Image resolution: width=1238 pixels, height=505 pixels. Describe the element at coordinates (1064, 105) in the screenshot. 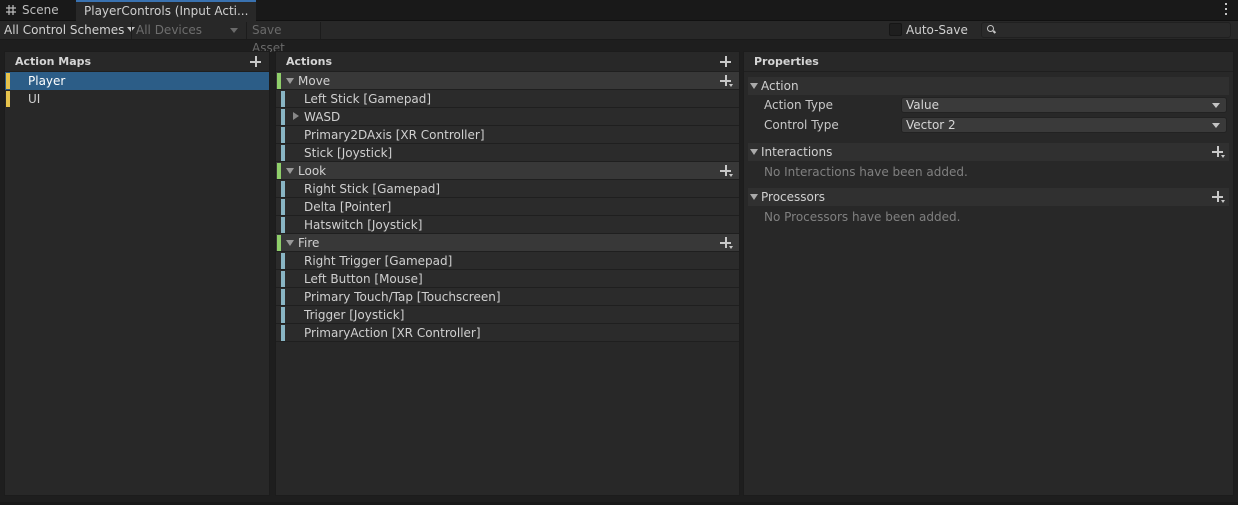

I see `action-type-dropdown: Value` at that location.